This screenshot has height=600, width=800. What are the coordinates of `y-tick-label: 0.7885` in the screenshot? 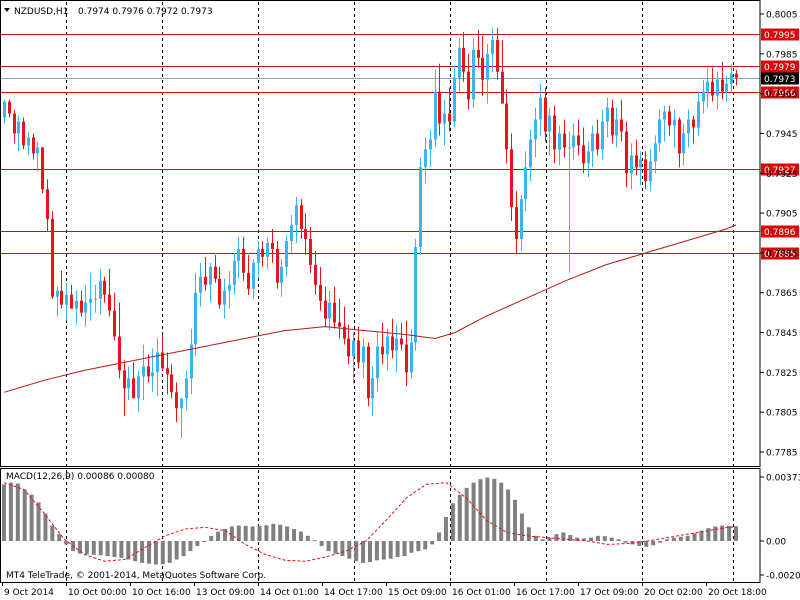 It's located at (782, 254).